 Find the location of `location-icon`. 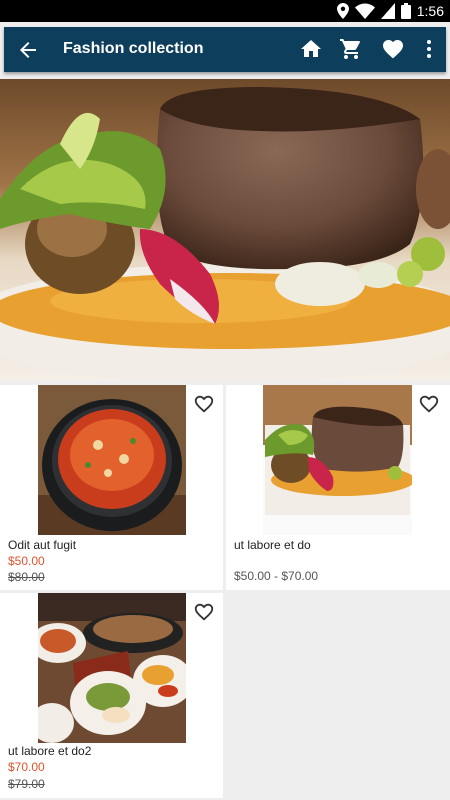

location-icon is located at coordinates (342, 11).